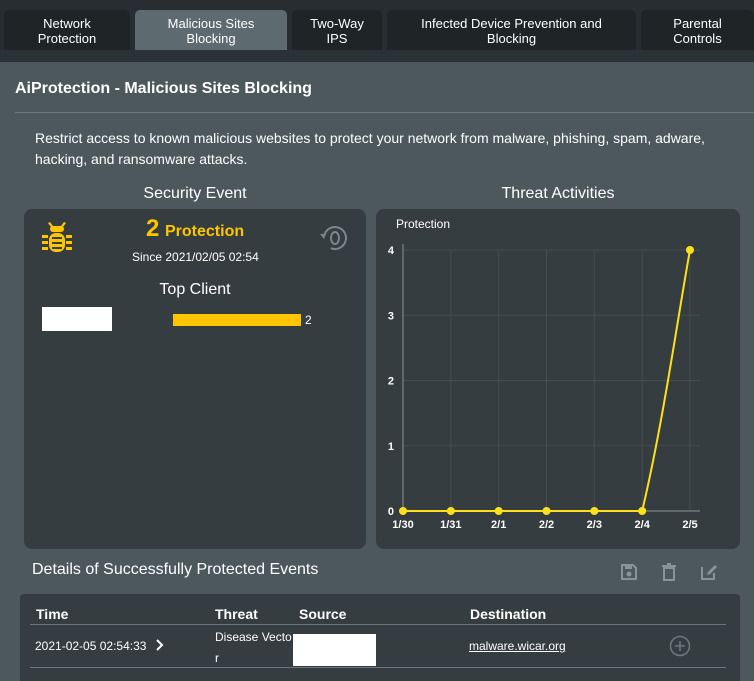 The width and height of the screenshot is (754, 681). Describe the element at coordinates (498, 525) in the screenshot. I see `x-tick-label: 2/1` at that location.